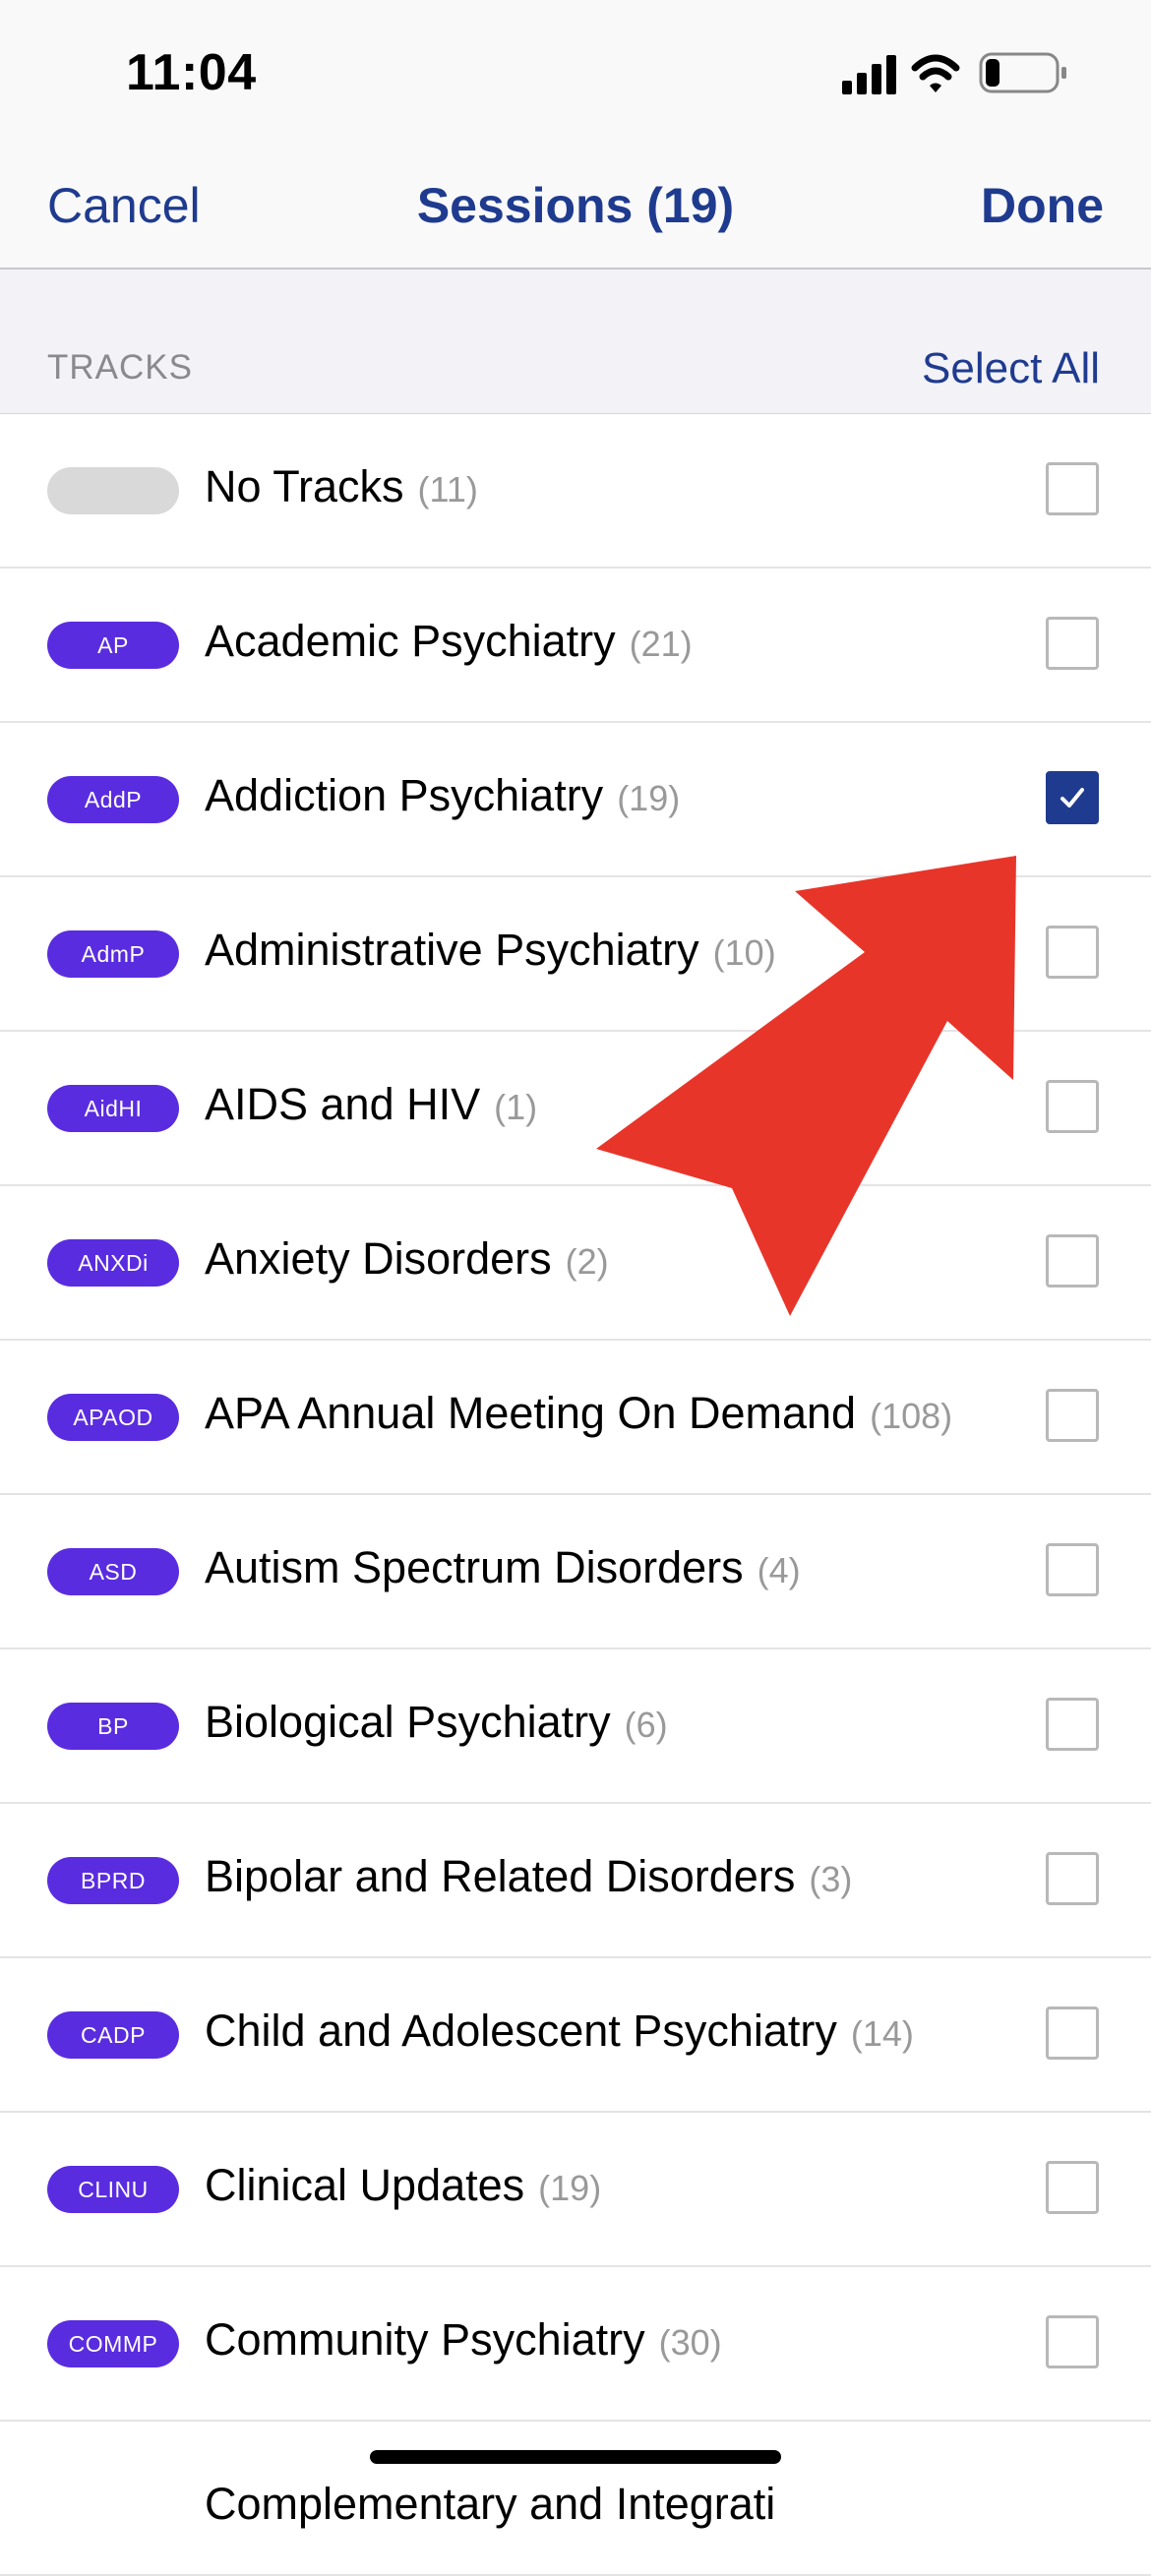 This screenshot has height=2576, width=1151. I want to click on track-row-biological-psychiatry: BP Biological Psychiatry (6), so click(575, 1726).